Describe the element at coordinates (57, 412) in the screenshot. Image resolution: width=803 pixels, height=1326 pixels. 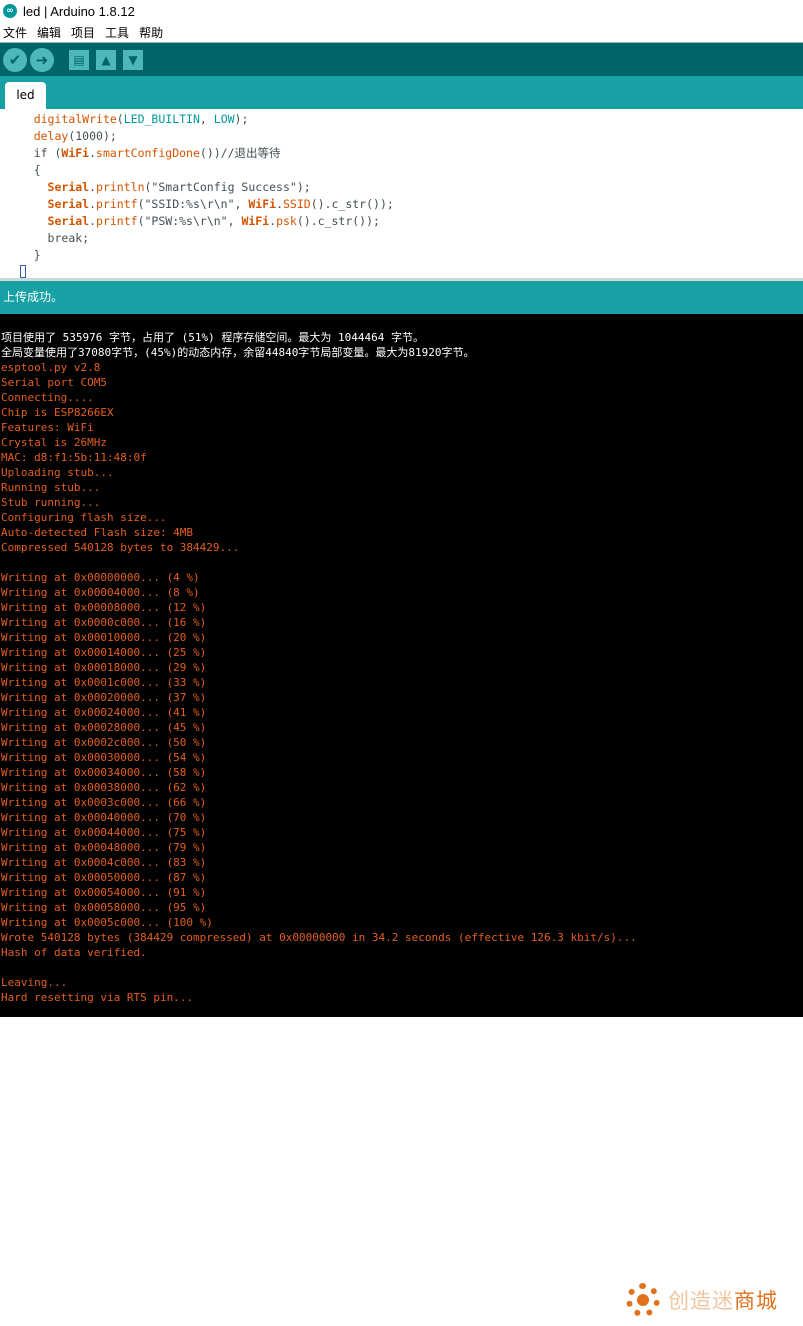
I see `console-line: Chip is ESP8266EX` at that location.